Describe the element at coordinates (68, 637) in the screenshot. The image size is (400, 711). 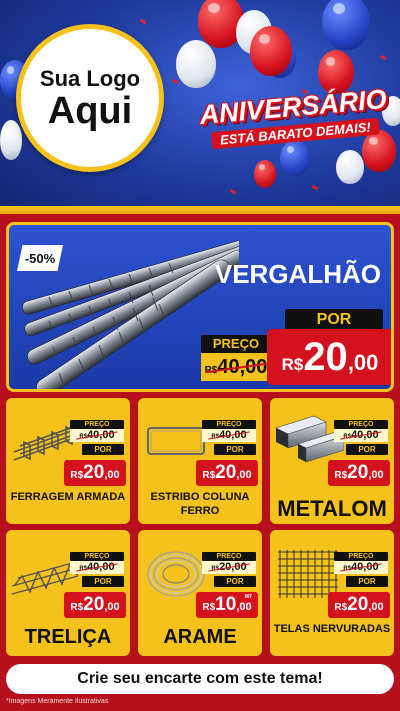
I see `product-name: TRELIÇA` at that location.